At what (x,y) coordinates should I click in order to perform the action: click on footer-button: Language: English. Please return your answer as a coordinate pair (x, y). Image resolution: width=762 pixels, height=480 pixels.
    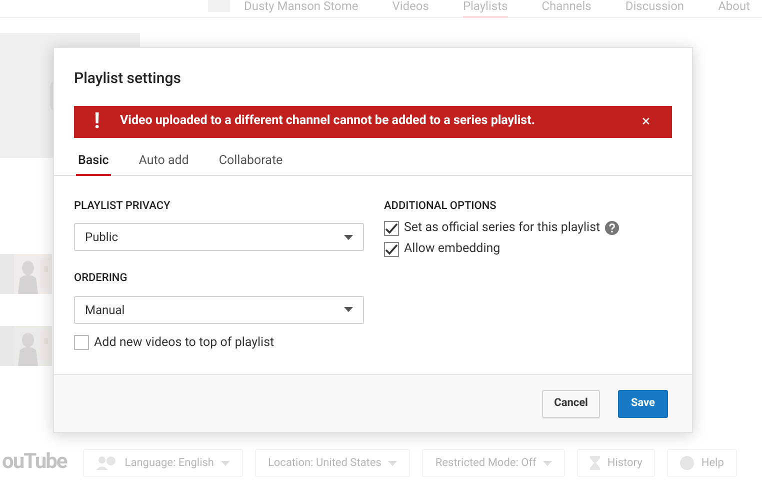
    Looking at the image, I should click on (162, 463).